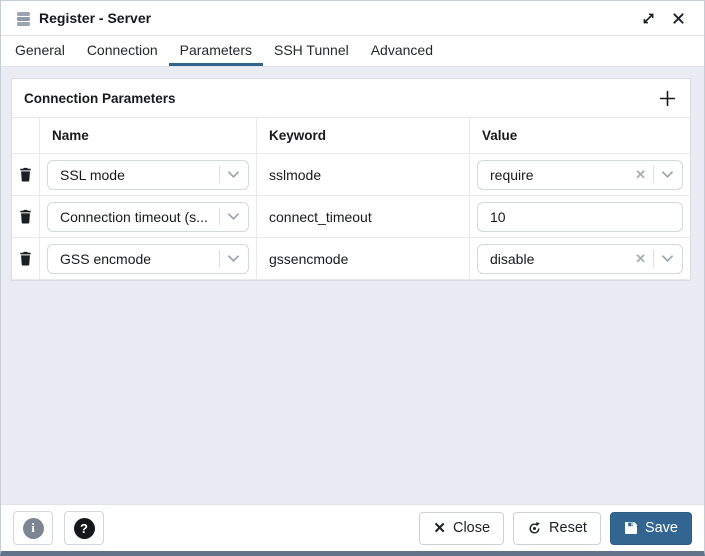 The width and height of the screenshot is (705, 556). What do you see at coordinates (363, 217) in the screenshot?
I see `table-row-keyword-cell: connect_timeout` at bounding box center [363, 217].